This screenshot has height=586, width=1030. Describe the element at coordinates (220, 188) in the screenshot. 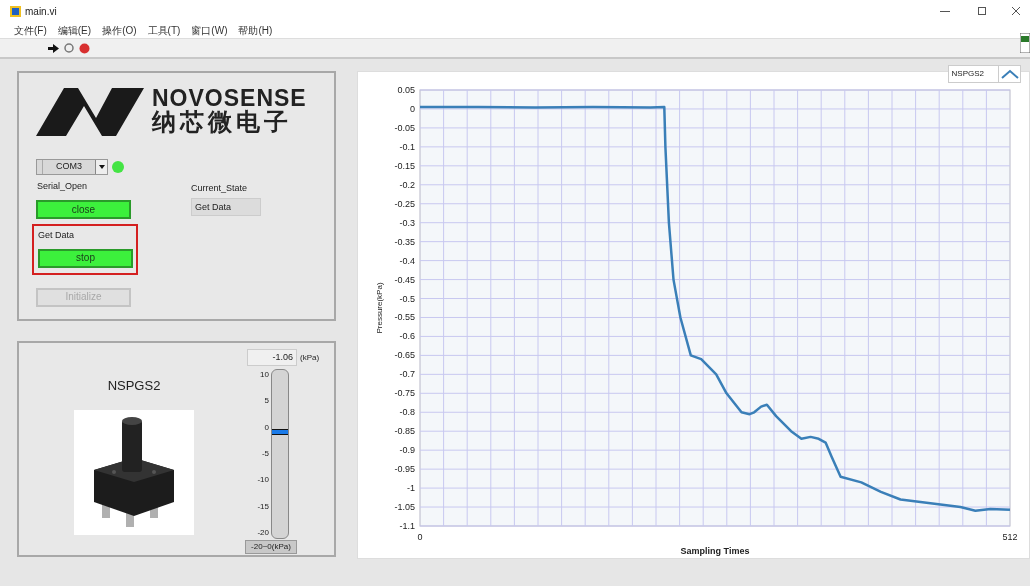

I see `current-state-label: Current_State` at that location.